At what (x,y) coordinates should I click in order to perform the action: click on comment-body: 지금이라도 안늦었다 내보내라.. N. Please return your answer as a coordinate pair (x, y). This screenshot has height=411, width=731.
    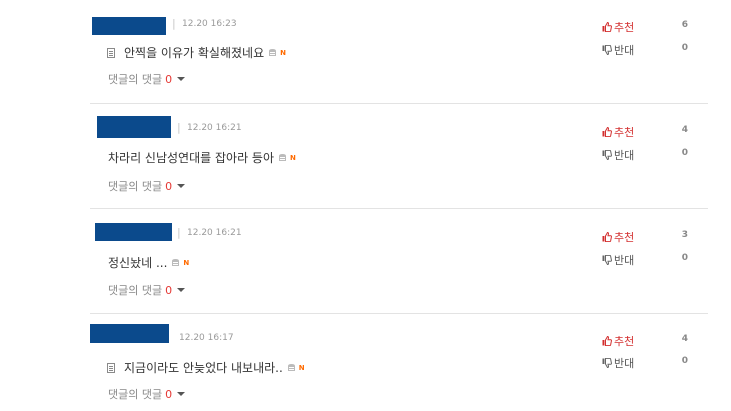
    Looking at the image, I should click on (206, 367).